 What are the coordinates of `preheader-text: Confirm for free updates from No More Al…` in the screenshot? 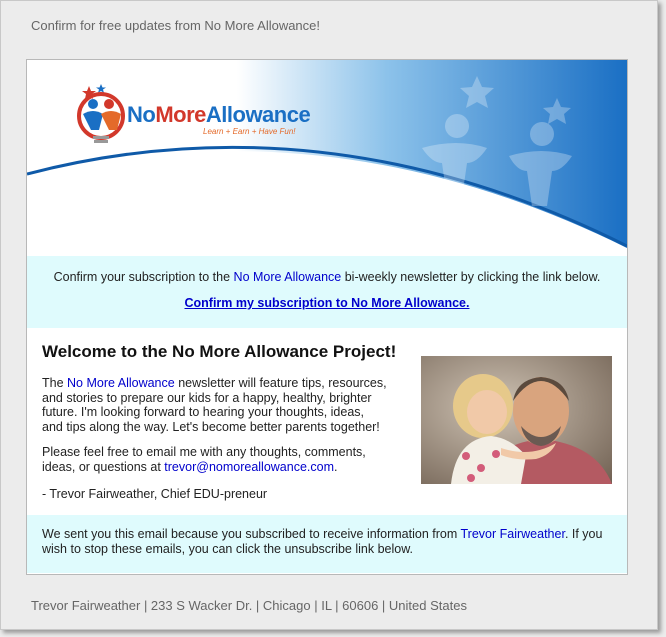 It's located at (176, 25).